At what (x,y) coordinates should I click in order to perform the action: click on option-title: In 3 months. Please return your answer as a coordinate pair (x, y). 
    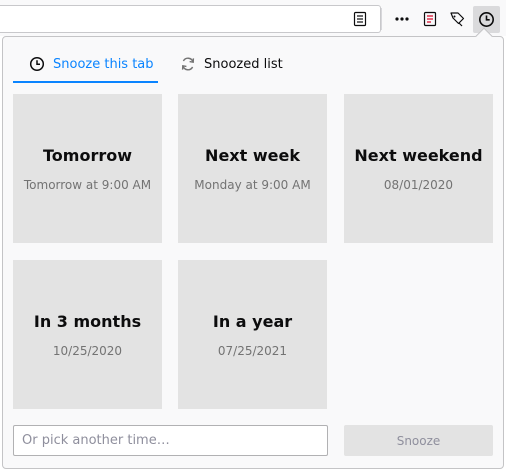
    Looking at the image, I should click on (87, 321).